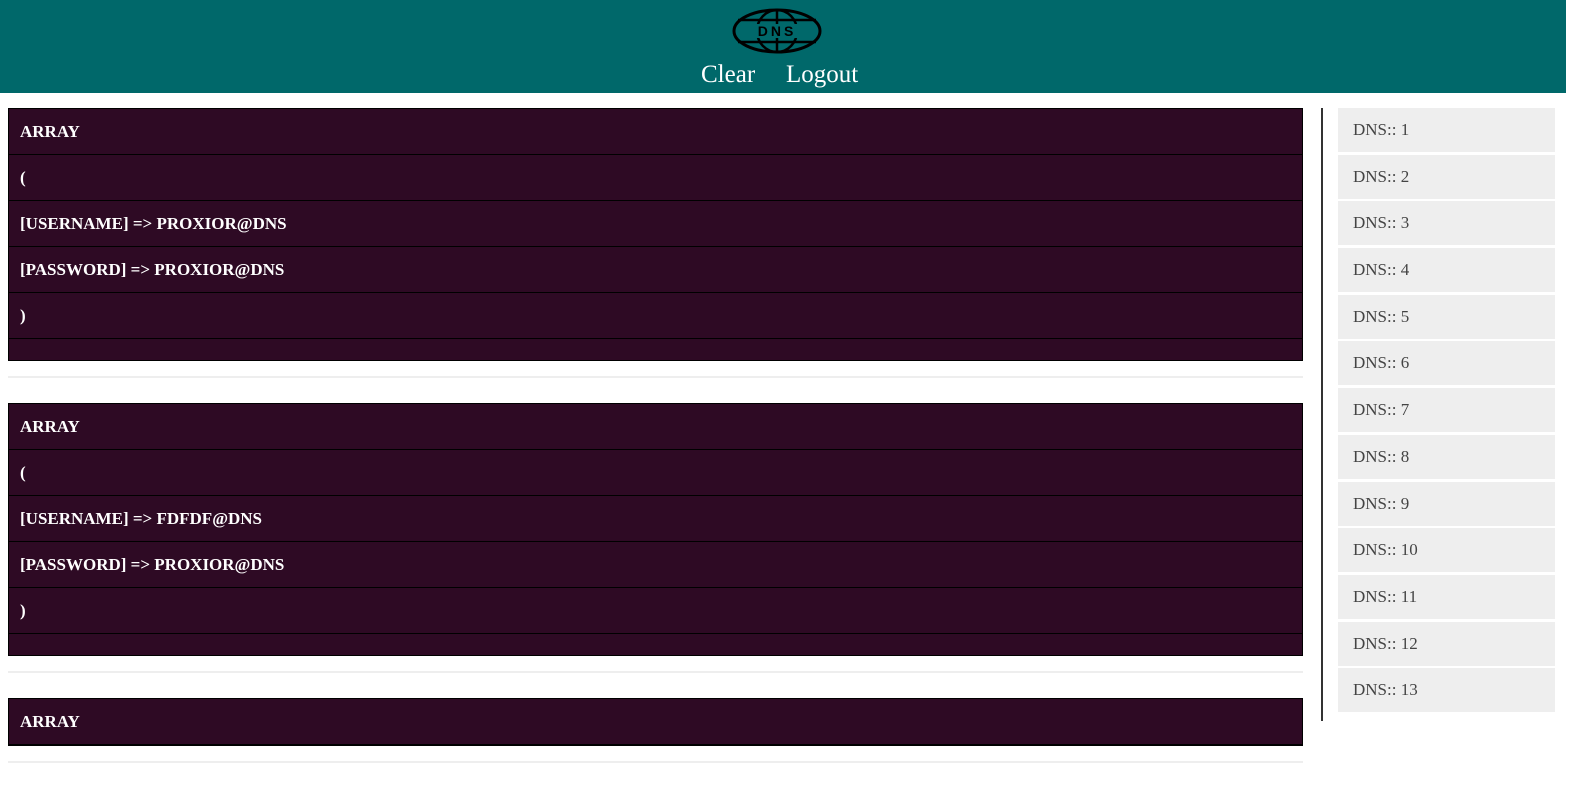  What do you see at coordinates (1446, 690) in the screenshot?
I see `sidebar-item-dns-13: DNS:: 13` at bounding box center [1446, 690].